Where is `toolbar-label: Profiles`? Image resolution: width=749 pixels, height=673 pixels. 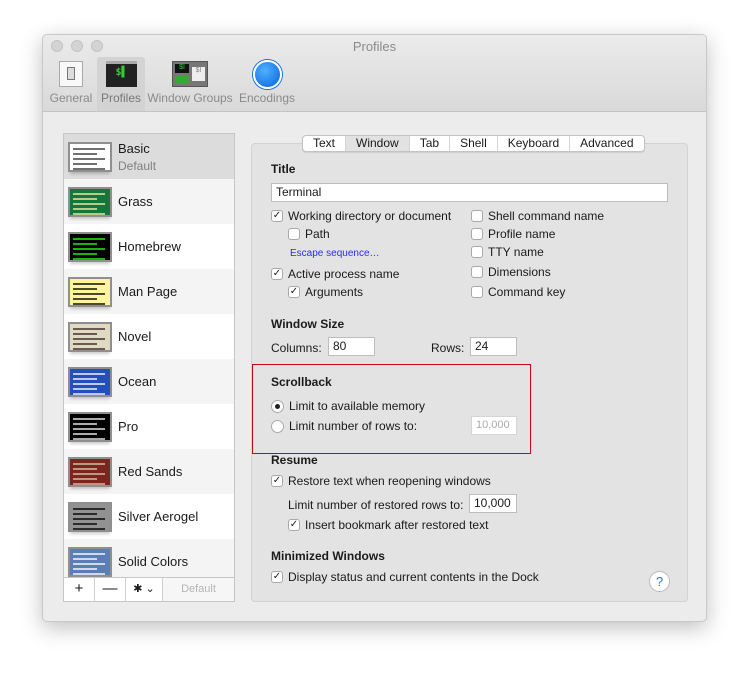
toolbar-label: Profiles is located at coordinates (120, 98).